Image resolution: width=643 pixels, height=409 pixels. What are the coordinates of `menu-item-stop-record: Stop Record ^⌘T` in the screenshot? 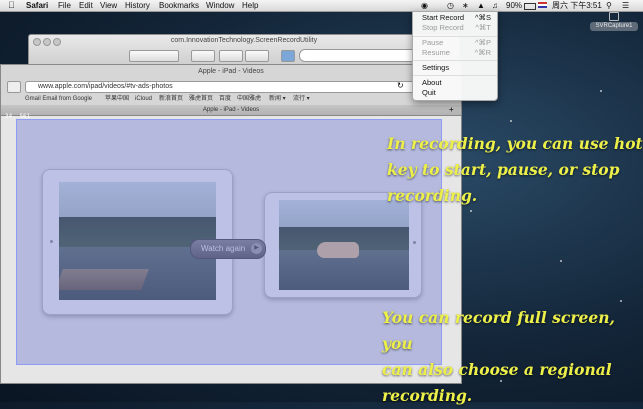 It's located at (456, 28).